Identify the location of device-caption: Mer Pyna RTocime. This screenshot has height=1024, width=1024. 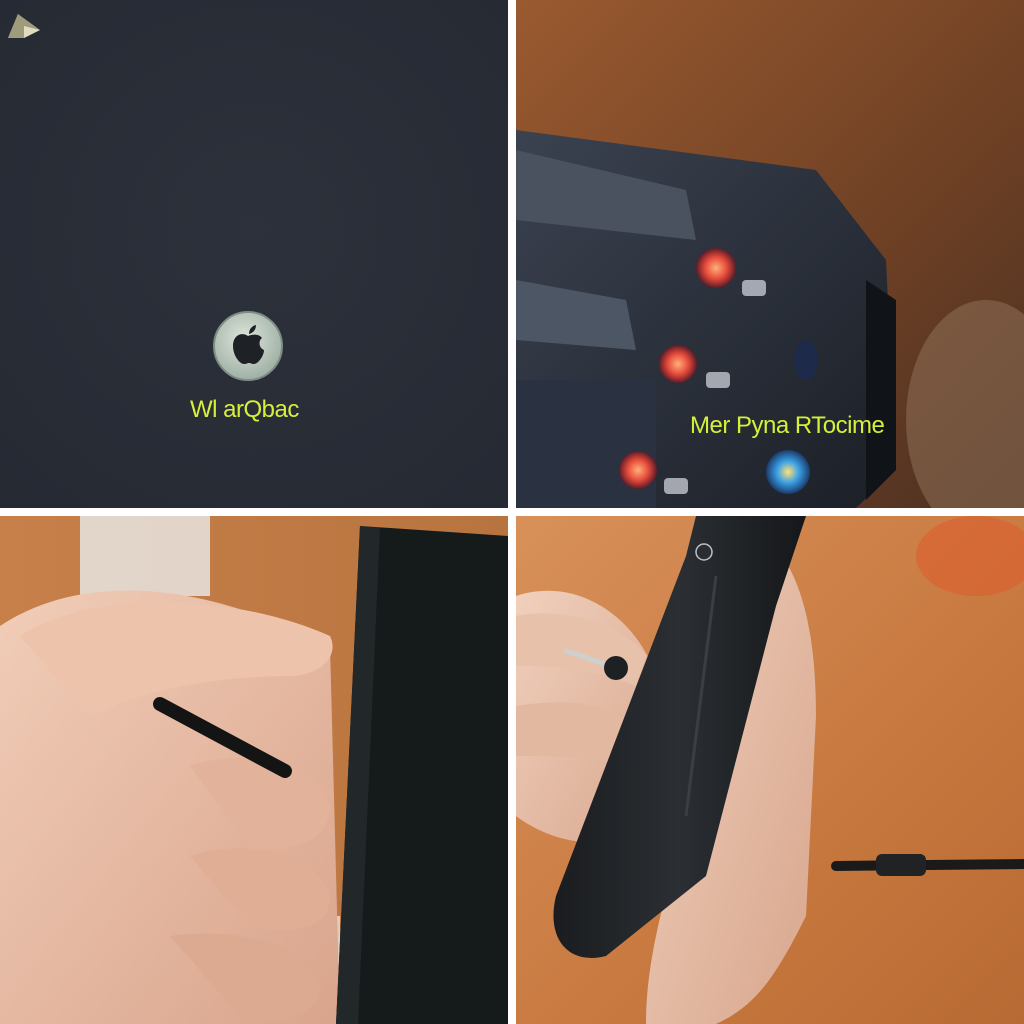
(787, 425).